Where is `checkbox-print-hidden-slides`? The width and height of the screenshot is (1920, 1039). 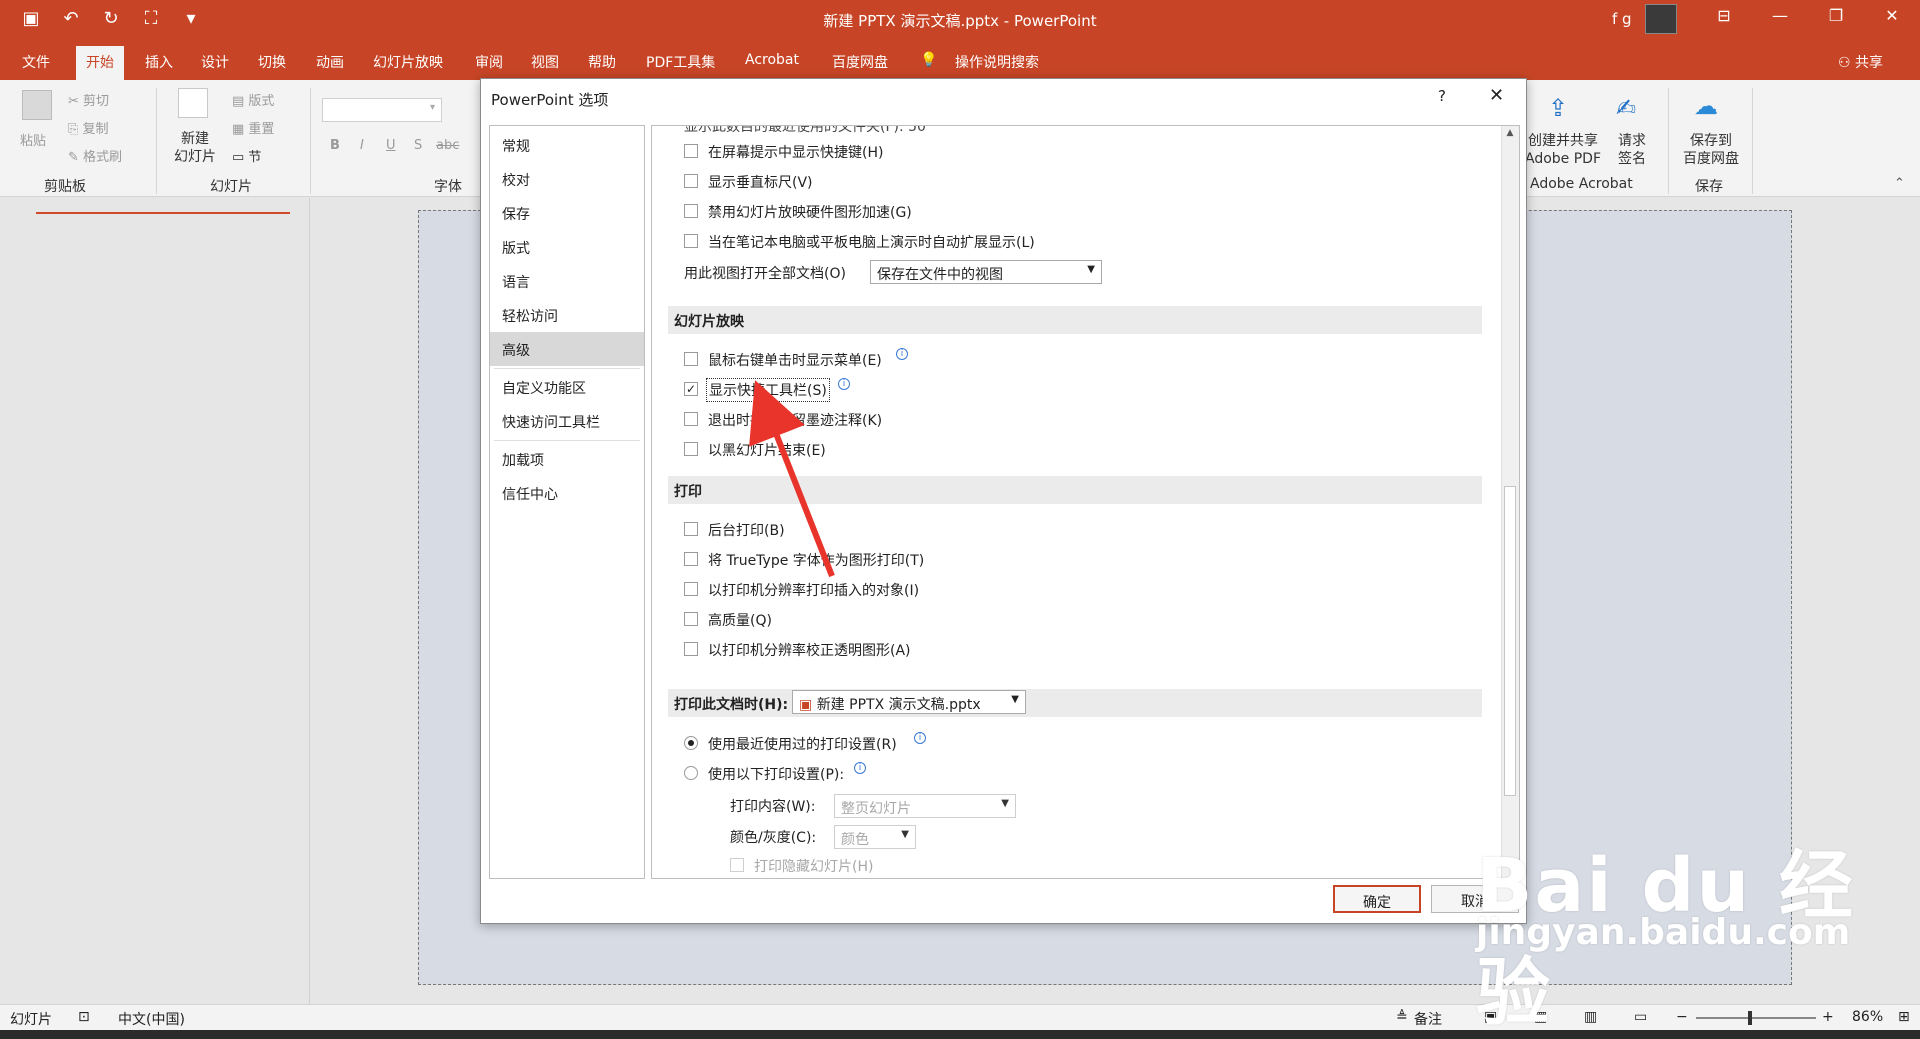
checkbox-print-hidden-slides is located at coordinates (737, 865).